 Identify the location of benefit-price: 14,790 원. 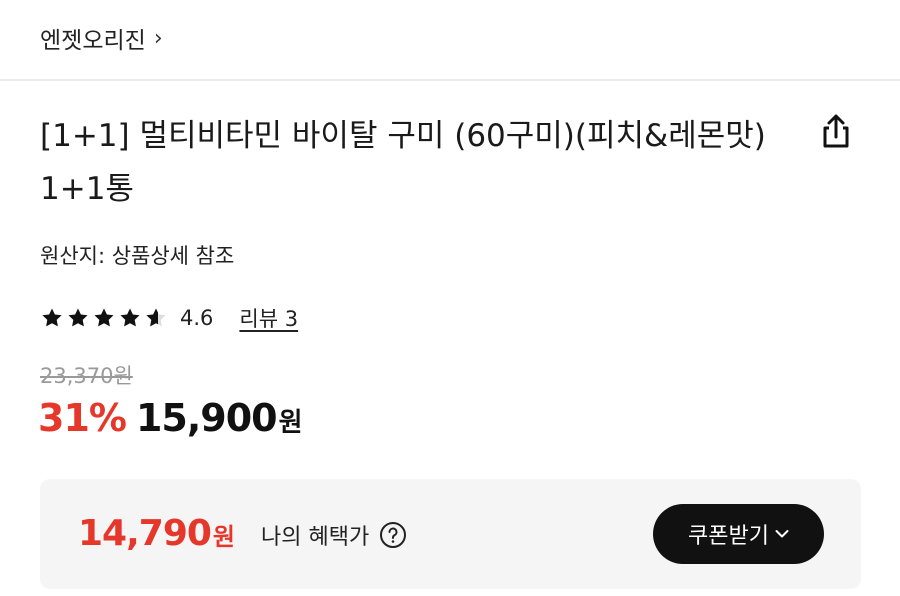
(156, 533).